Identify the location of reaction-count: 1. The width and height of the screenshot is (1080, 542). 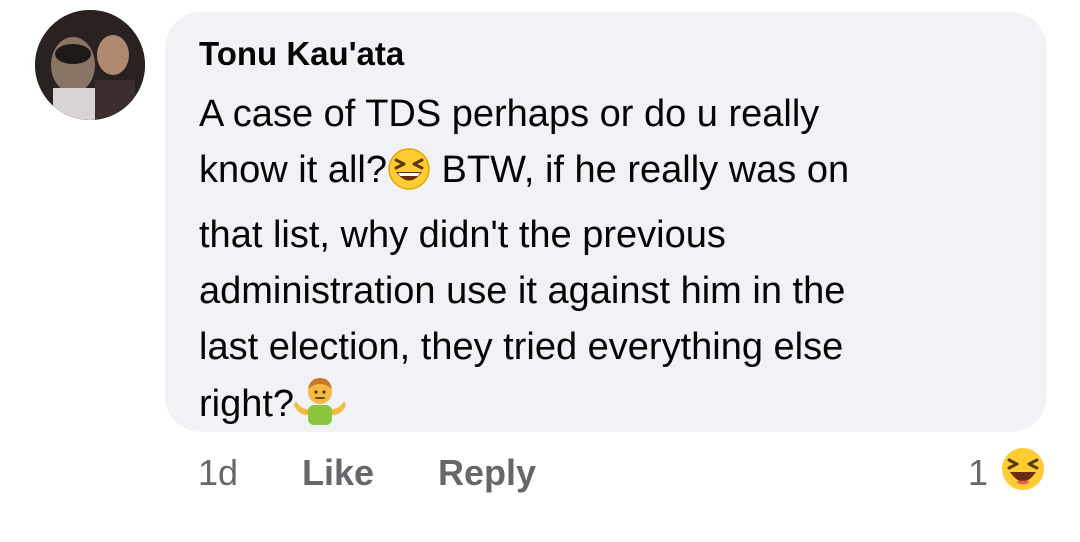
(978, 473).